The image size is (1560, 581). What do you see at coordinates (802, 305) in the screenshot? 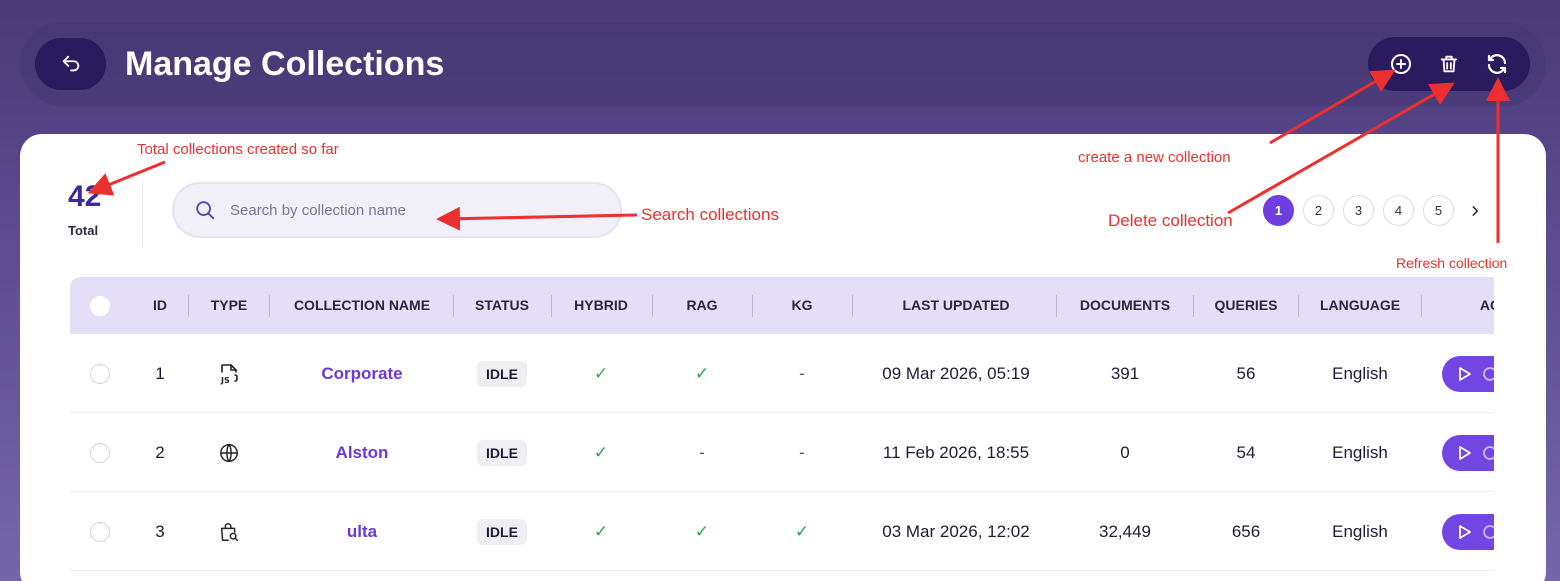
I see `col-kg: KG` at bounding box center [802, 305].